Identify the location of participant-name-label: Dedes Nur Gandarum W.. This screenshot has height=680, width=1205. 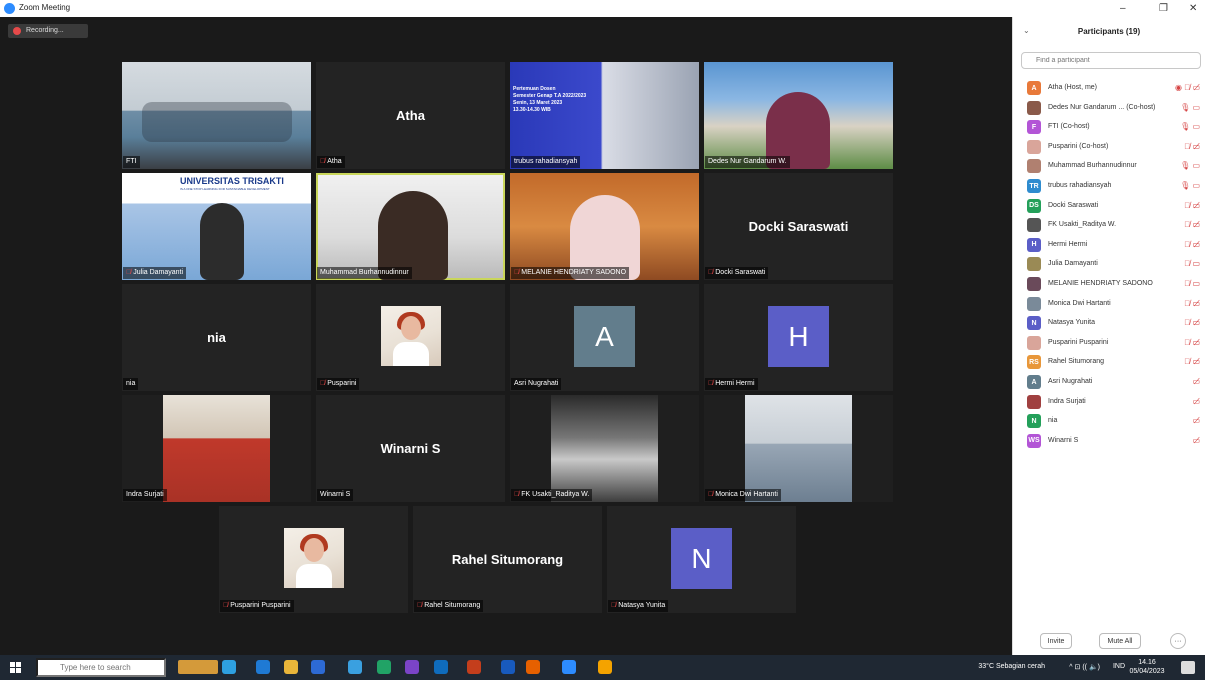
(747, 162).